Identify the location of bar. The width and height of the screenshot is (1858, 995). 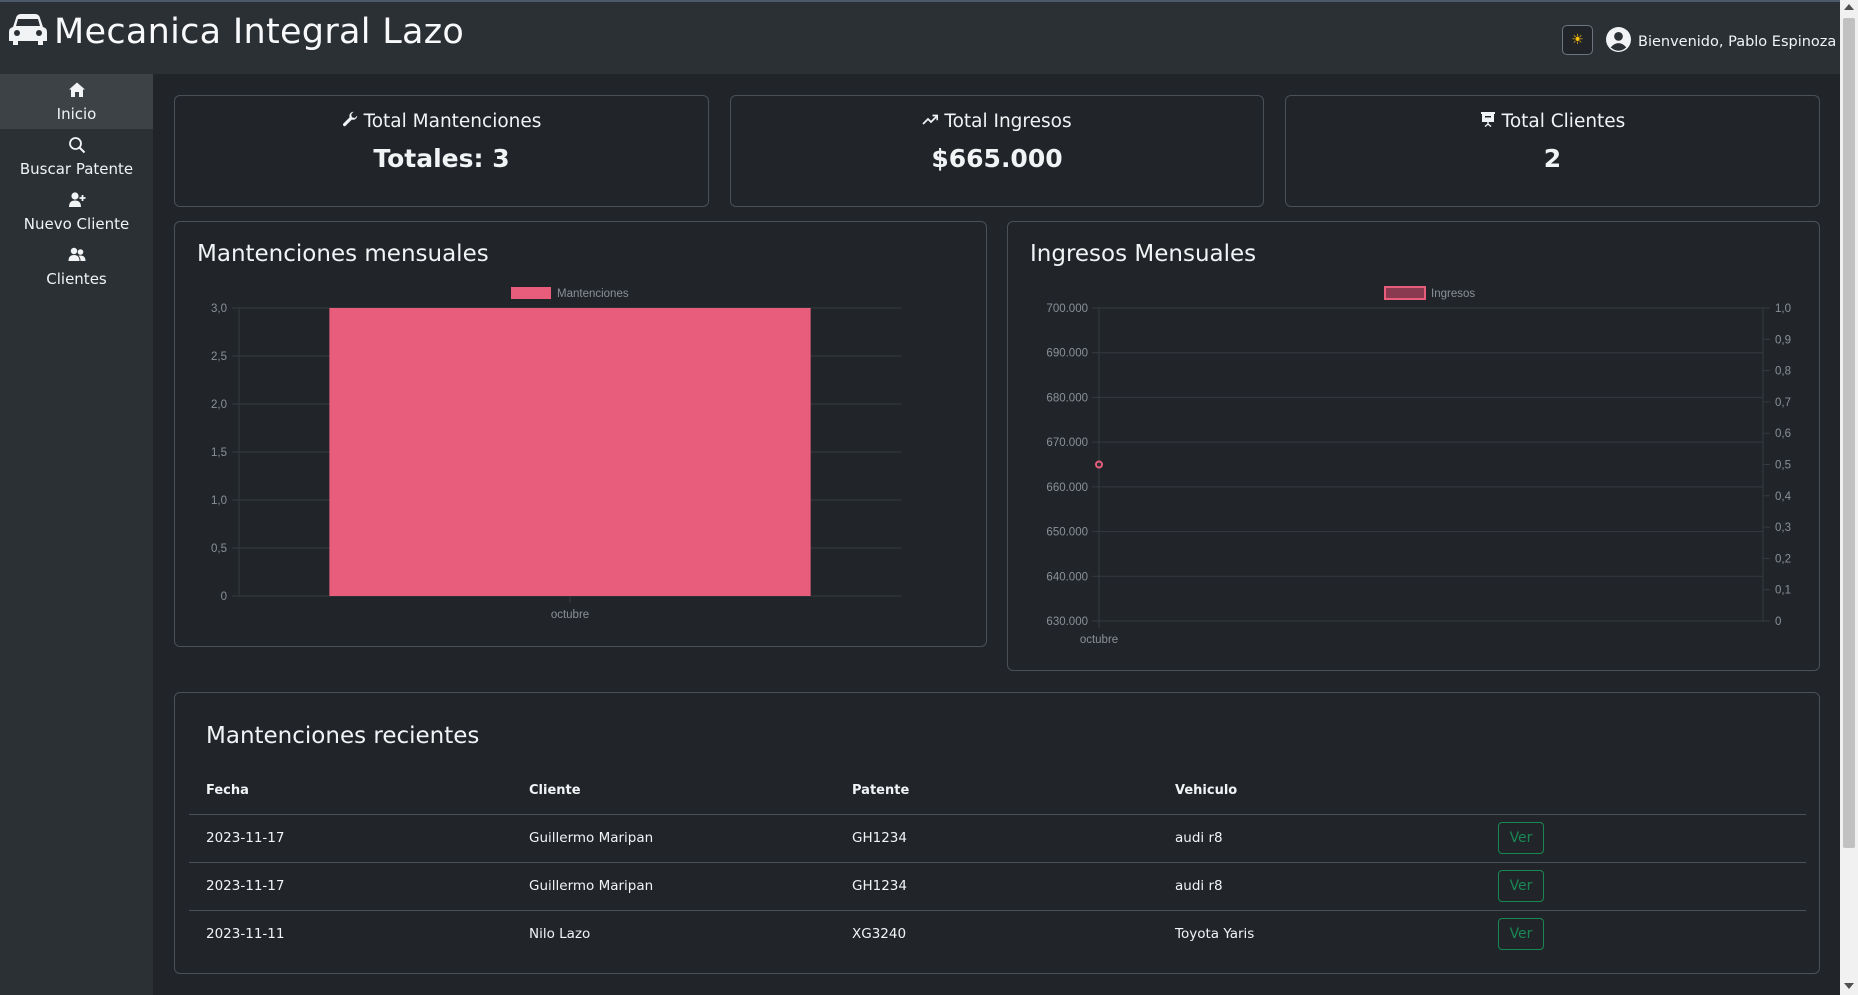
(570, 452).